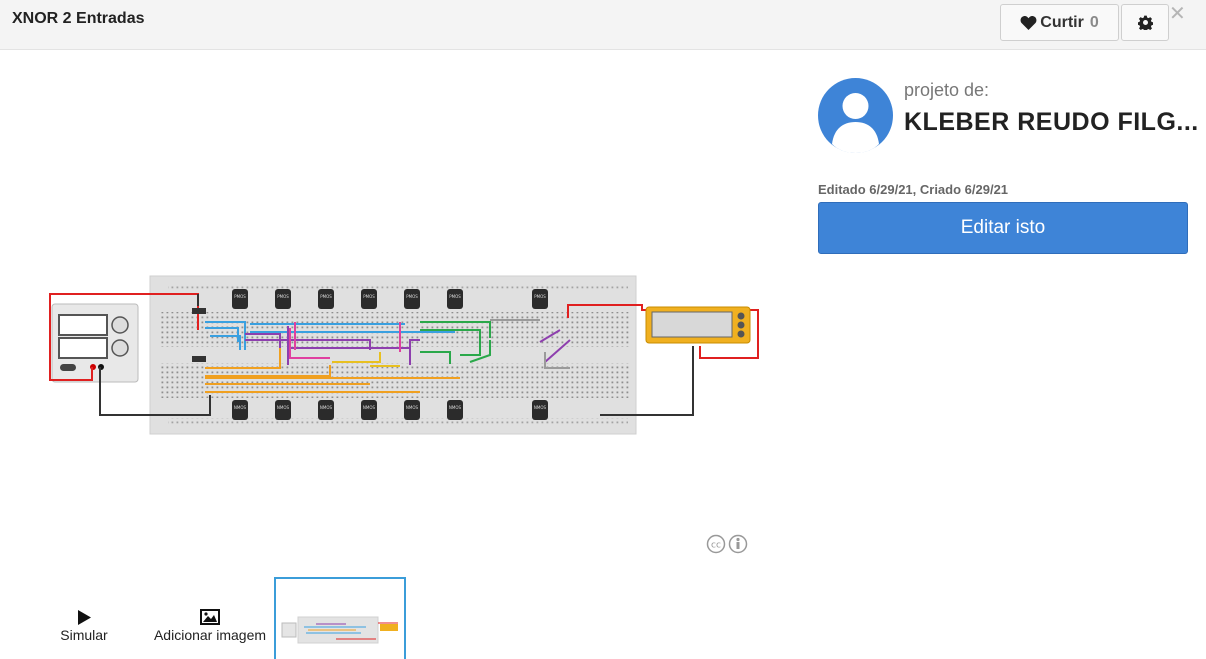 The height and width of the screenshot is (659, 1206). Describe the element at coordinates (603, 25) in the screenshot. I see `header-bar: XNOR 2 Entradas Curtir 0 ✕` at that location.